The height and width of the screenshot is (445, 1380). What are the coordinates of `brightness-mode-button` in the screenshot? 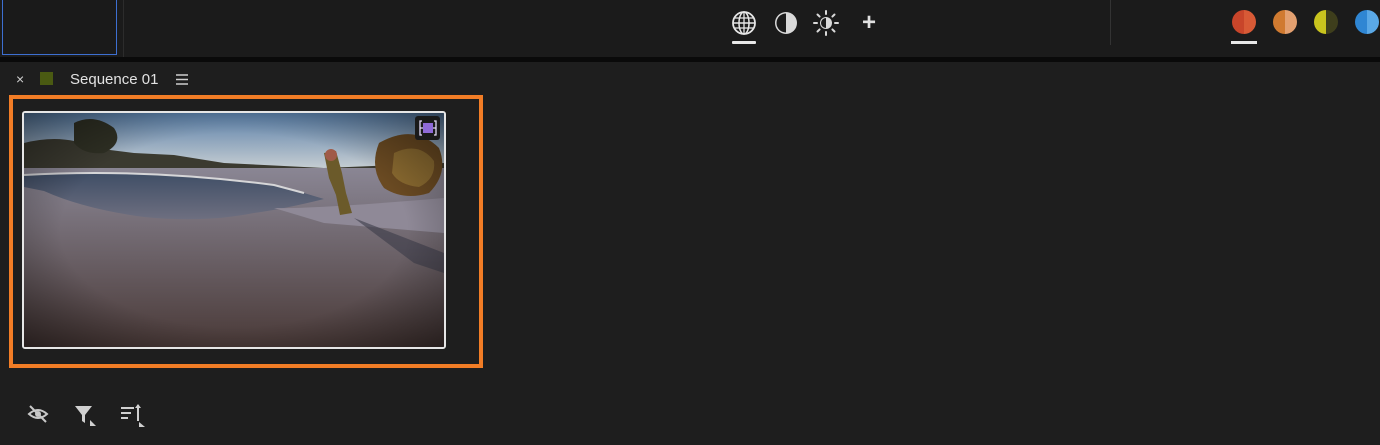 It's located at (826, 23).